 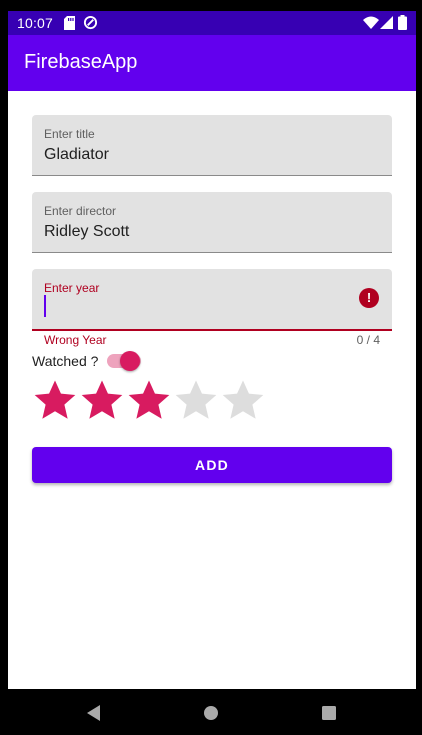 I want to click on system-nav-bar, so click(x=211, y=712).